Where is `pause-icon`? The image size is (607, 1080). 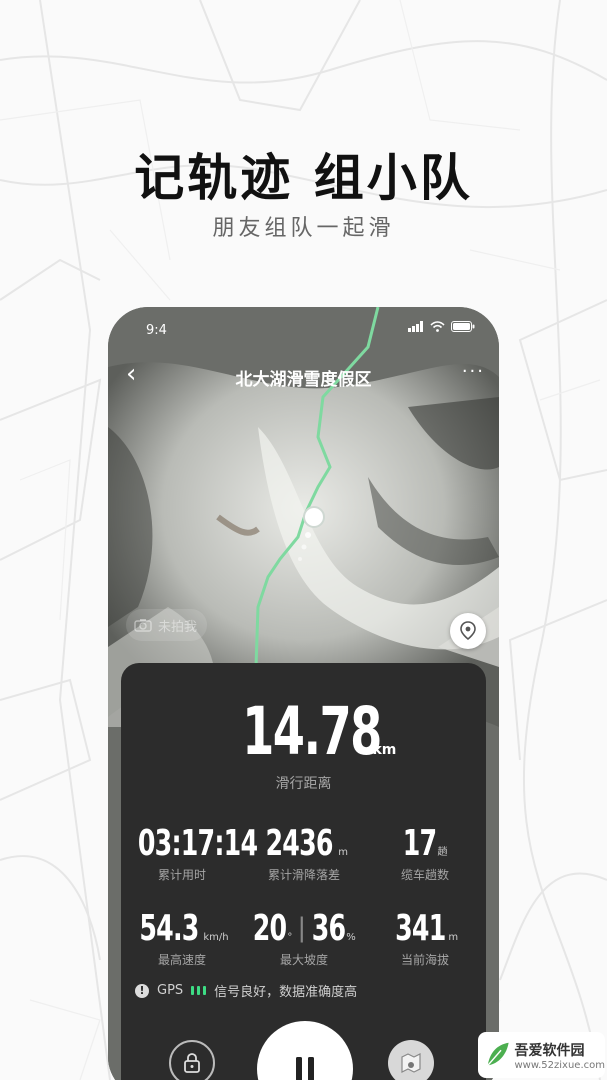 pause-icon is located at coordinates (305, 1068).